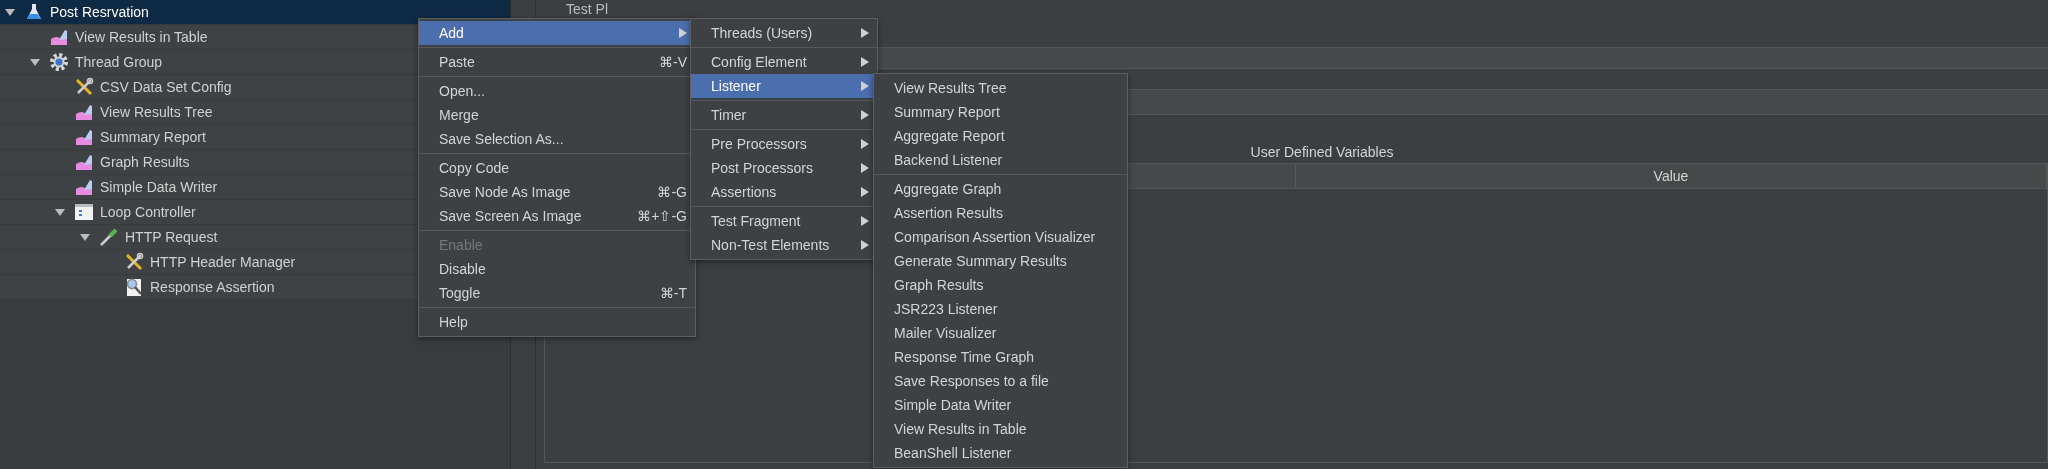 Image resolution: width=2048 pixels, height=469 pixels. Describe the element at coordinates (1000, 357) in the screenshot. I see `menu-item: Response Time Graph` at that location.